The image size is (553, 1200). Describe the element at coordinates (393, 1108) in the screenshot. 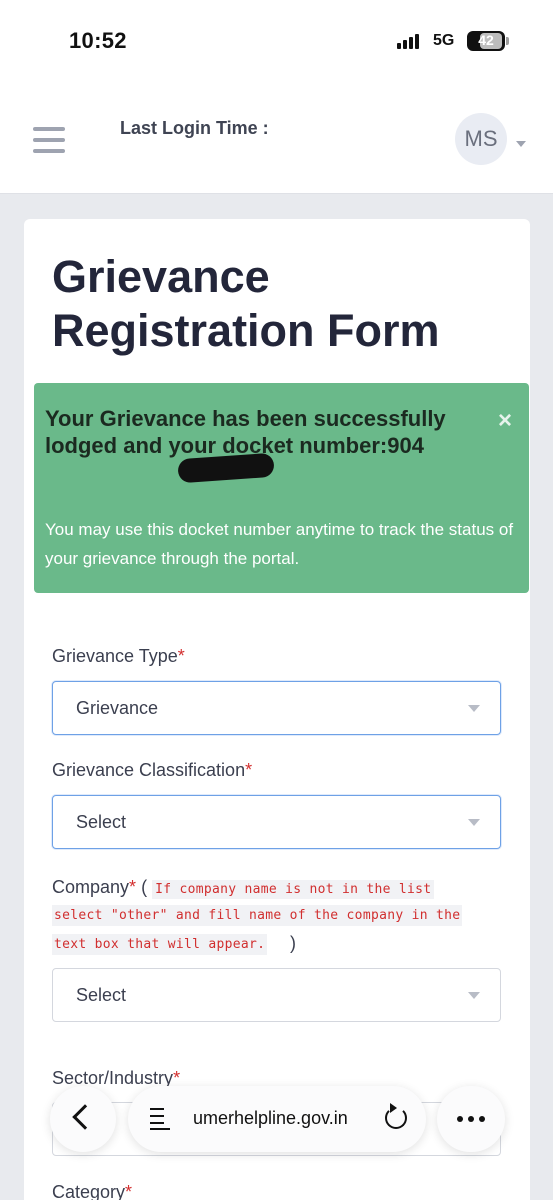

I see `reload-arrow-icon` at that location.